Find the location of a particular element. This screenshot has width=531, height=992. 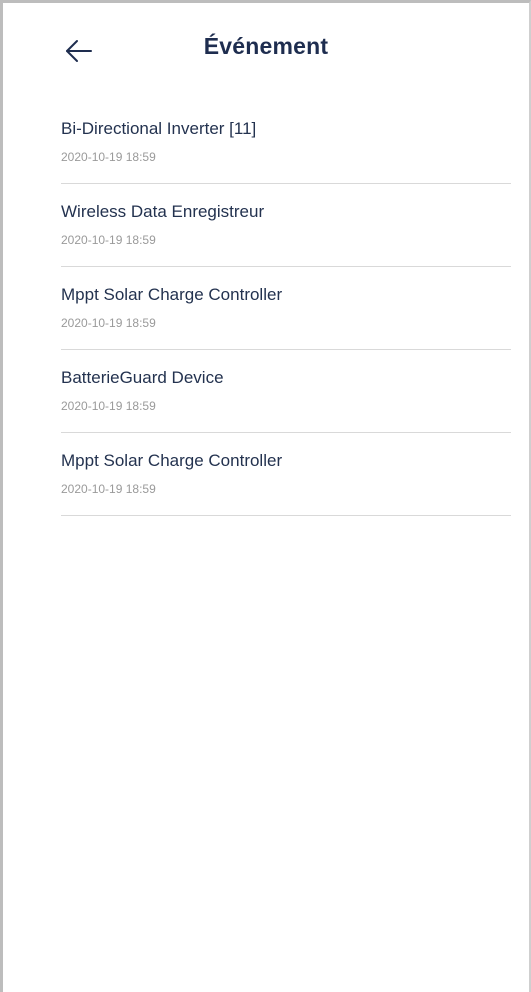

event-item: BatterieGuard Device 2020-10-19 18:59 is located at coordinates (286, 391).